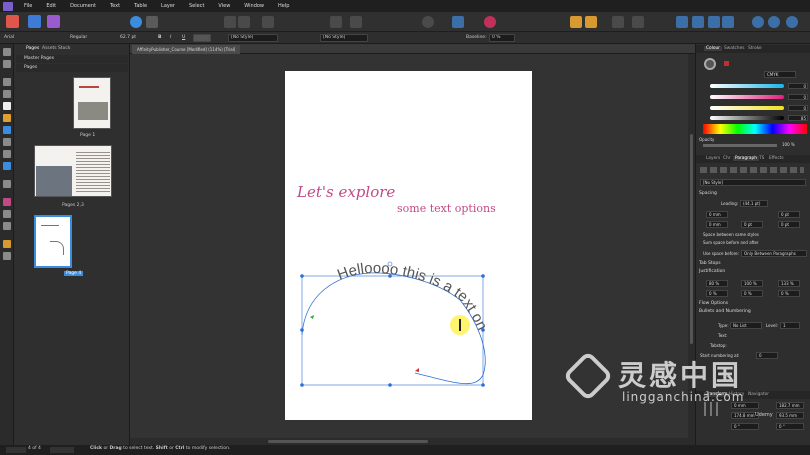 The image size is (810, 455). What do you see at coordinates (734, 48) in the screenshot?
I see `tab-swatches: Swatches` at bounding box center [734, 48].